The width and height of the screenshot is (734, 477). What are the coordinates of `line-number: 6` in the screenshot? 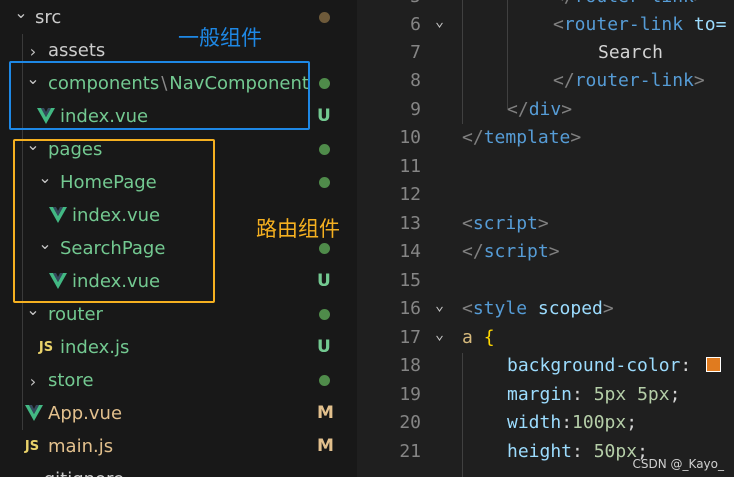 It's located at (415, 24).